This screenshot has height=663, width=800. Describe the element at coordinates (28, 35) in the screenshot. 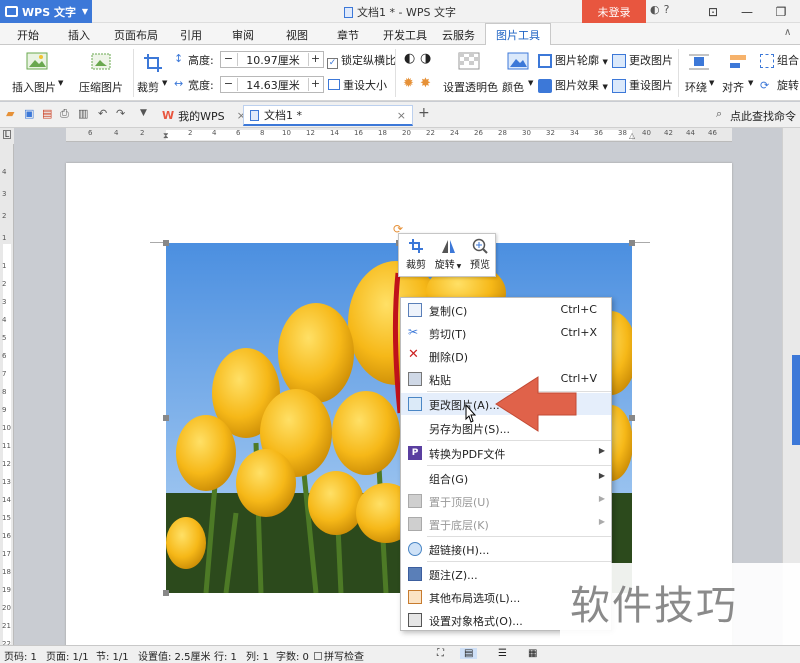

I see `tab-home: 开始` at that location.